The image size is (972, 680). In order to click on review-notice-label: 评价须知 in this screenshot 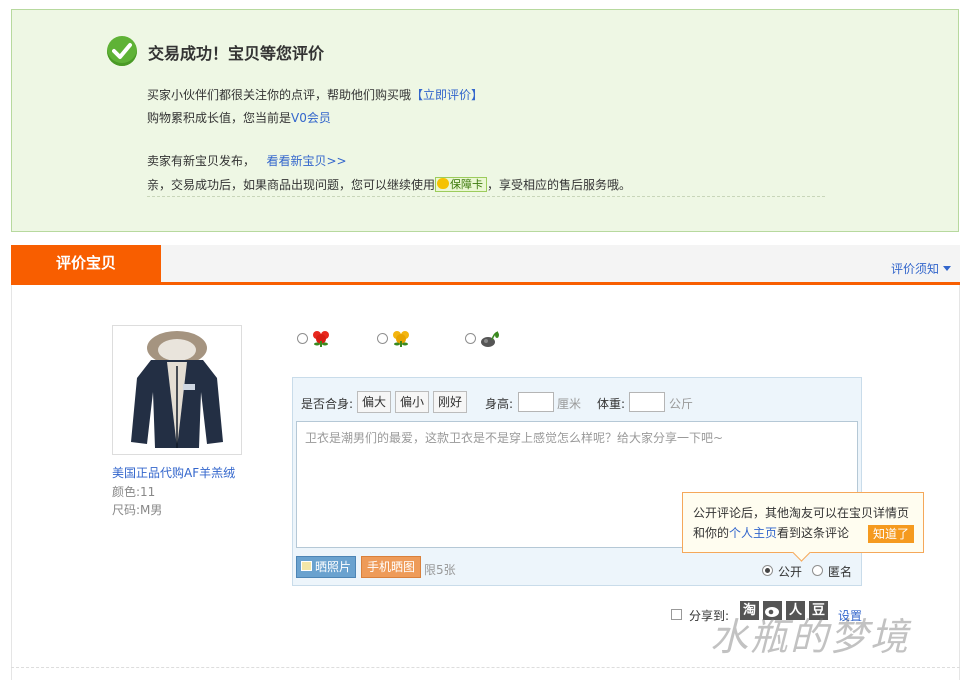, I will do `click(915, 269)`.